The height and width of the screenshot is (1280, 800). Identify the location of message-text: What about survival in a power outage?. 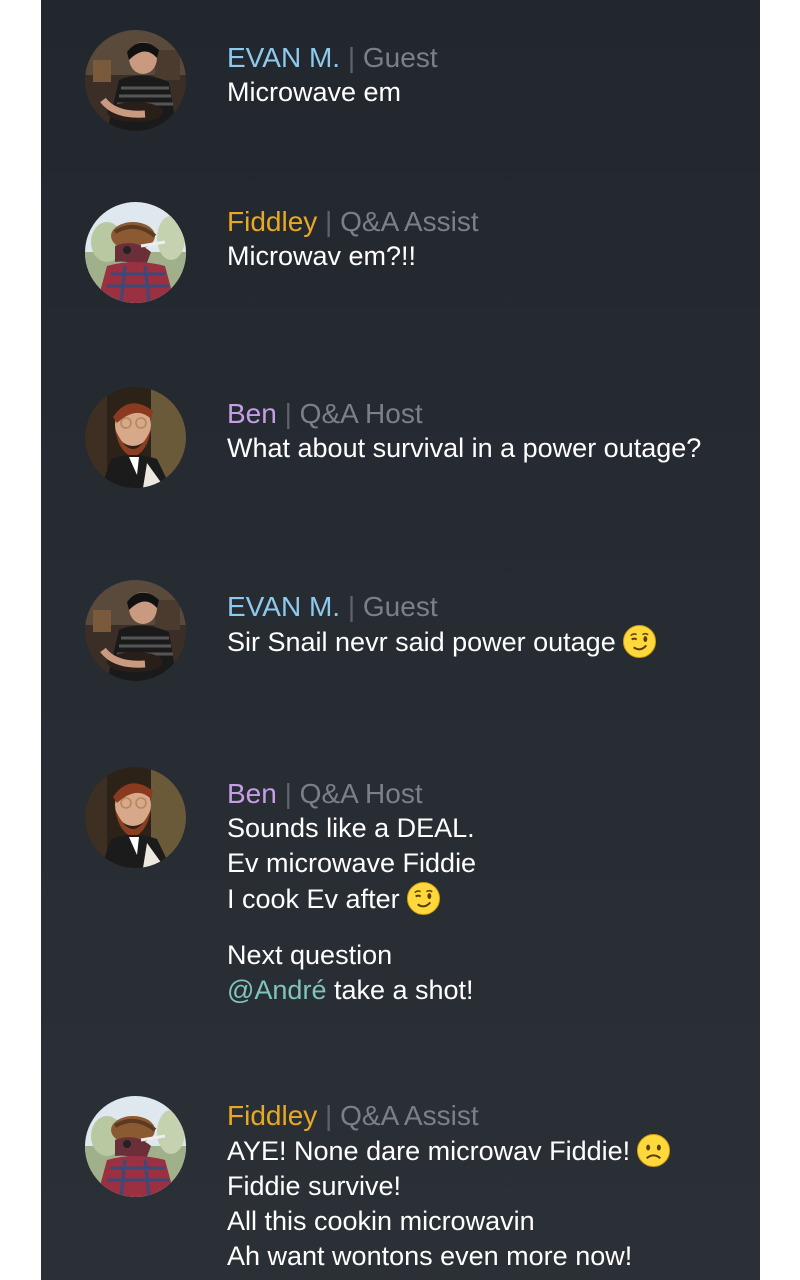
(464, 448).